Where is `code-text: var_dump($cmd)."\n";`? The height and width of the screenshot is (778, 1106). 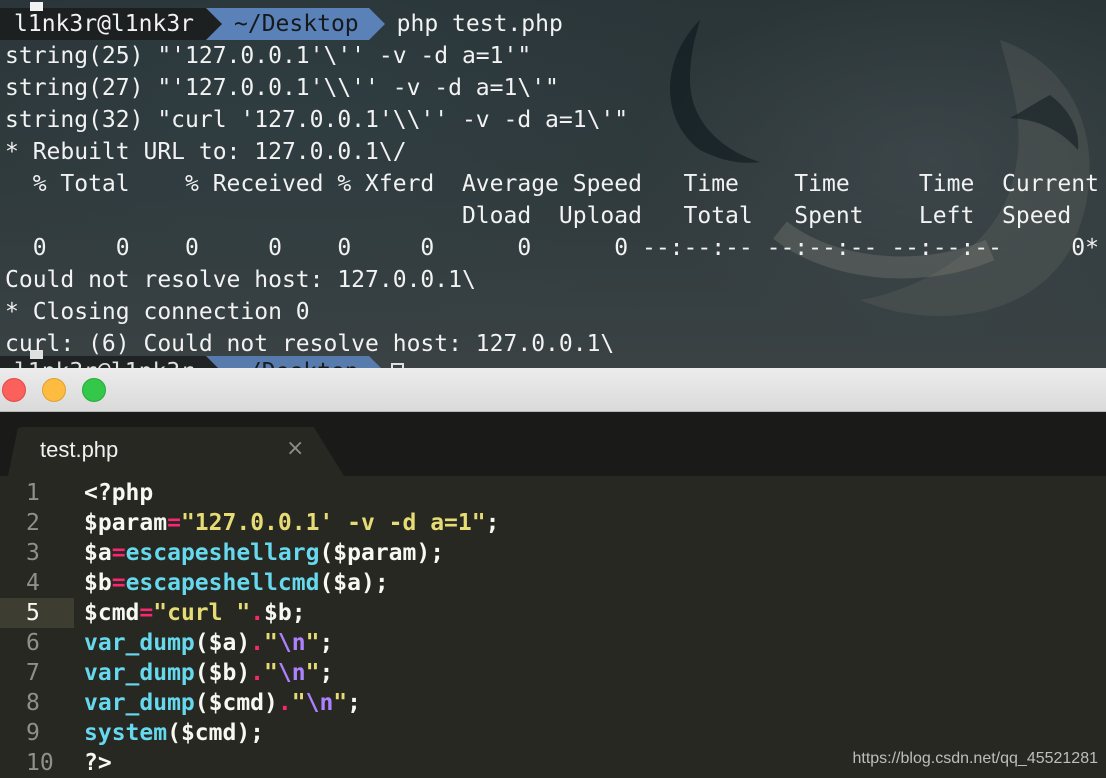 code-text: var_dump($cmd)."\n"; is located at coordinates (222, 703).